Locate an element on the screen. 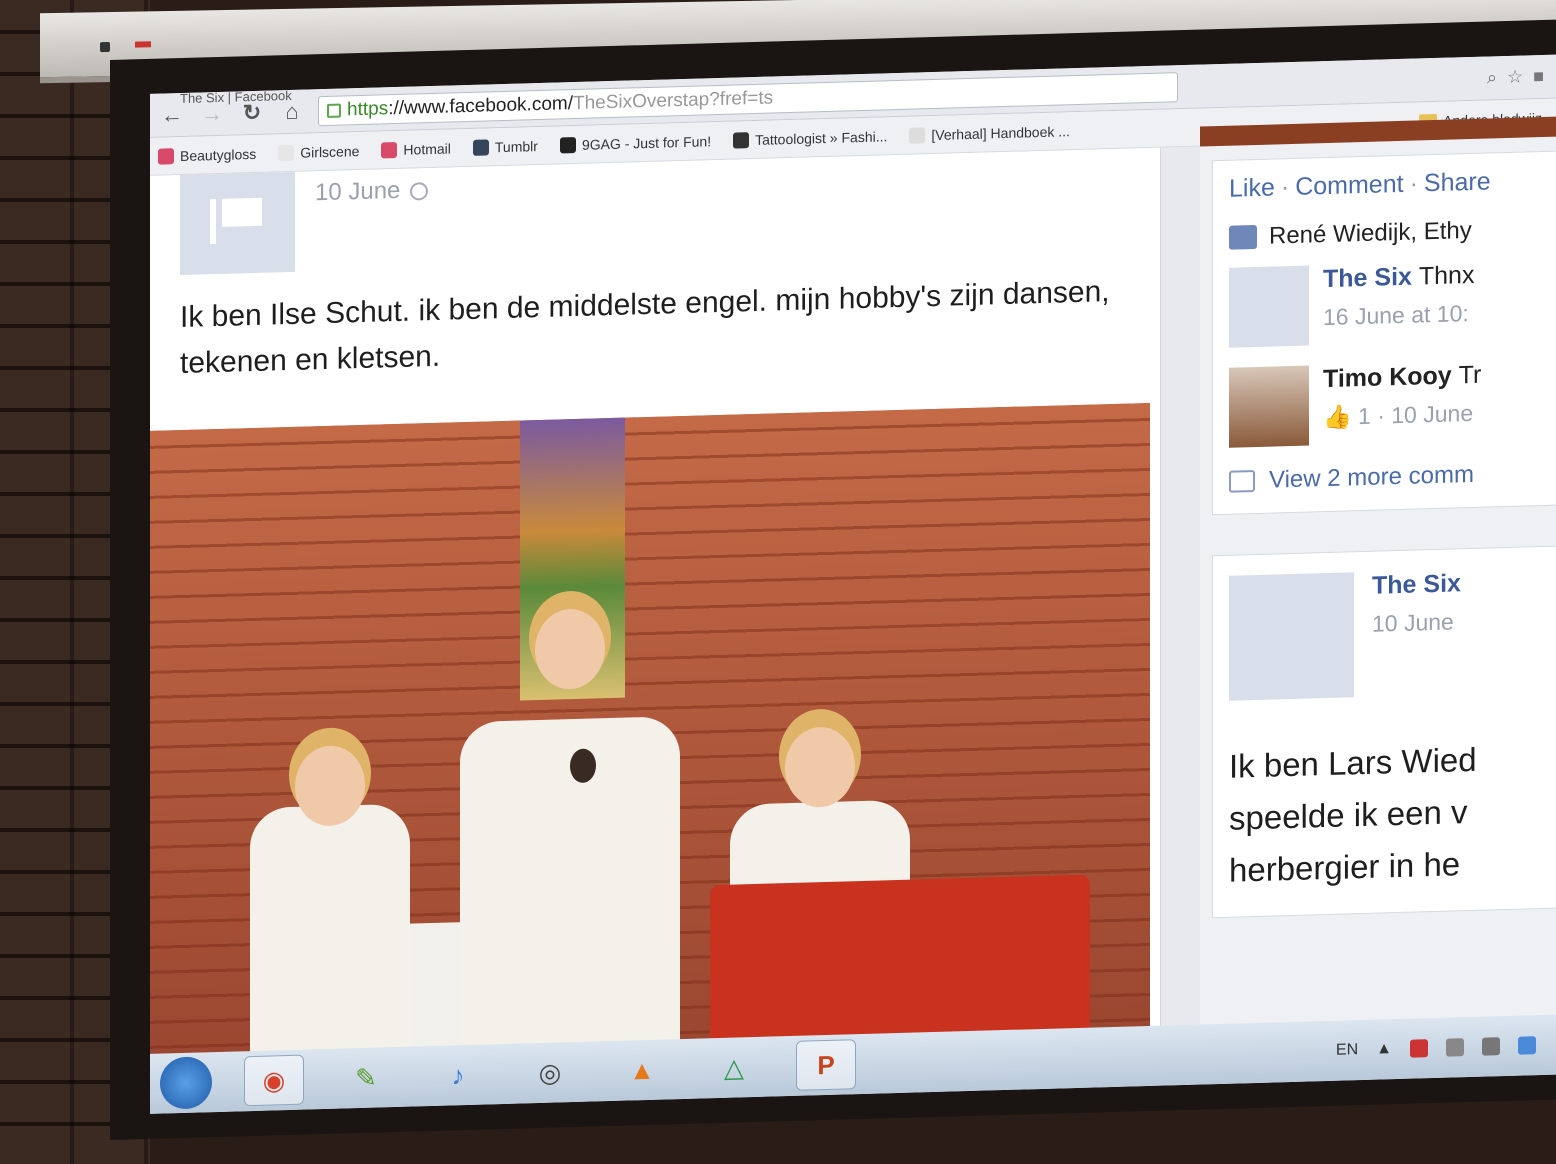 The height and width of the screenshot is (1164, 1556). system-tray: EN ▲ is located at coordinates (1446, 1048).